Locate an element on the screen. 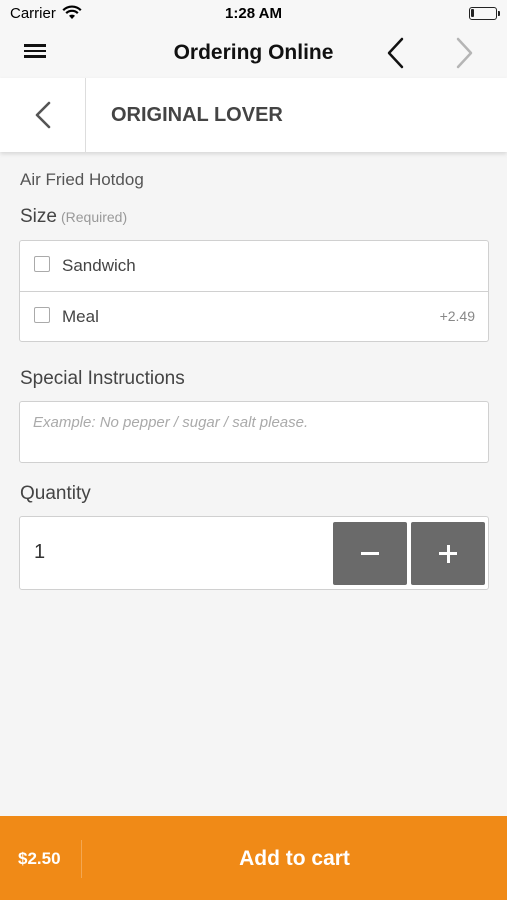 This screenshot has width=507, height=900. battery-icon is located at coordinates (484, 13).